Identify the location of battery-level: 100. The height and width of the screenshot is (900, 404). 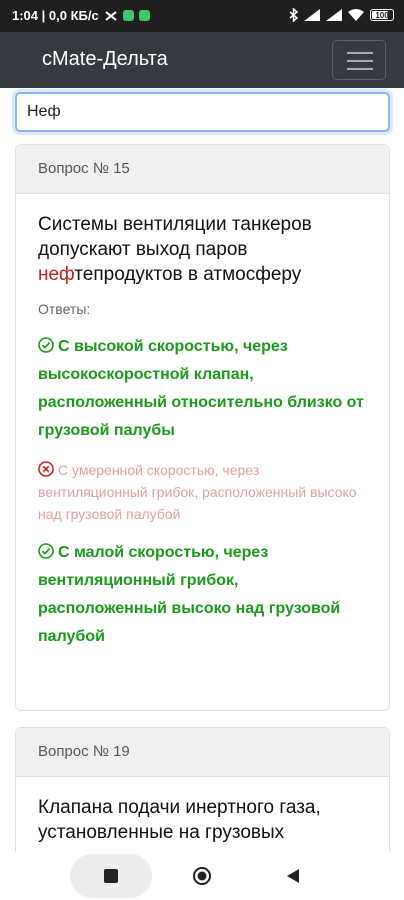
(382, 15).